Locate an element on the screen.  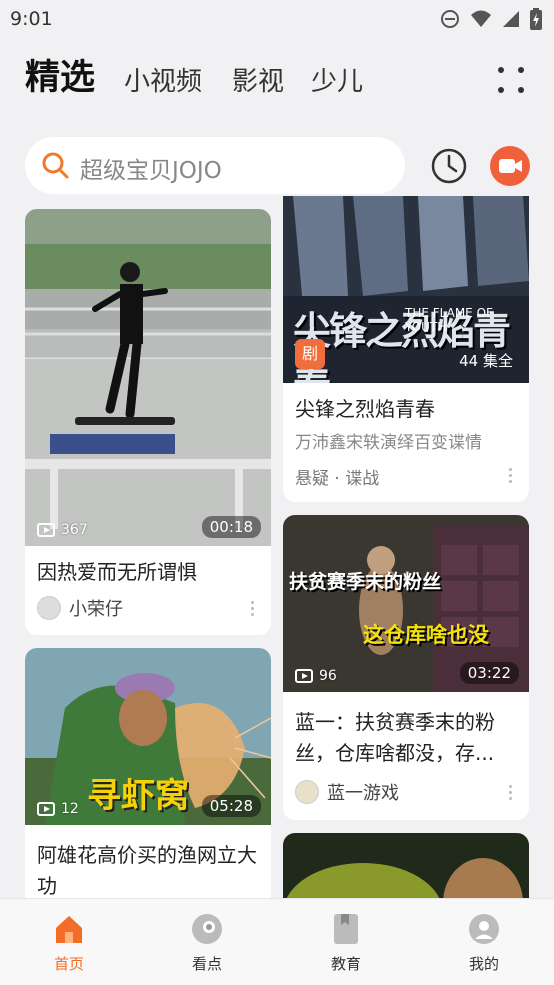
signal-icon is located at coordinates (511, 19).